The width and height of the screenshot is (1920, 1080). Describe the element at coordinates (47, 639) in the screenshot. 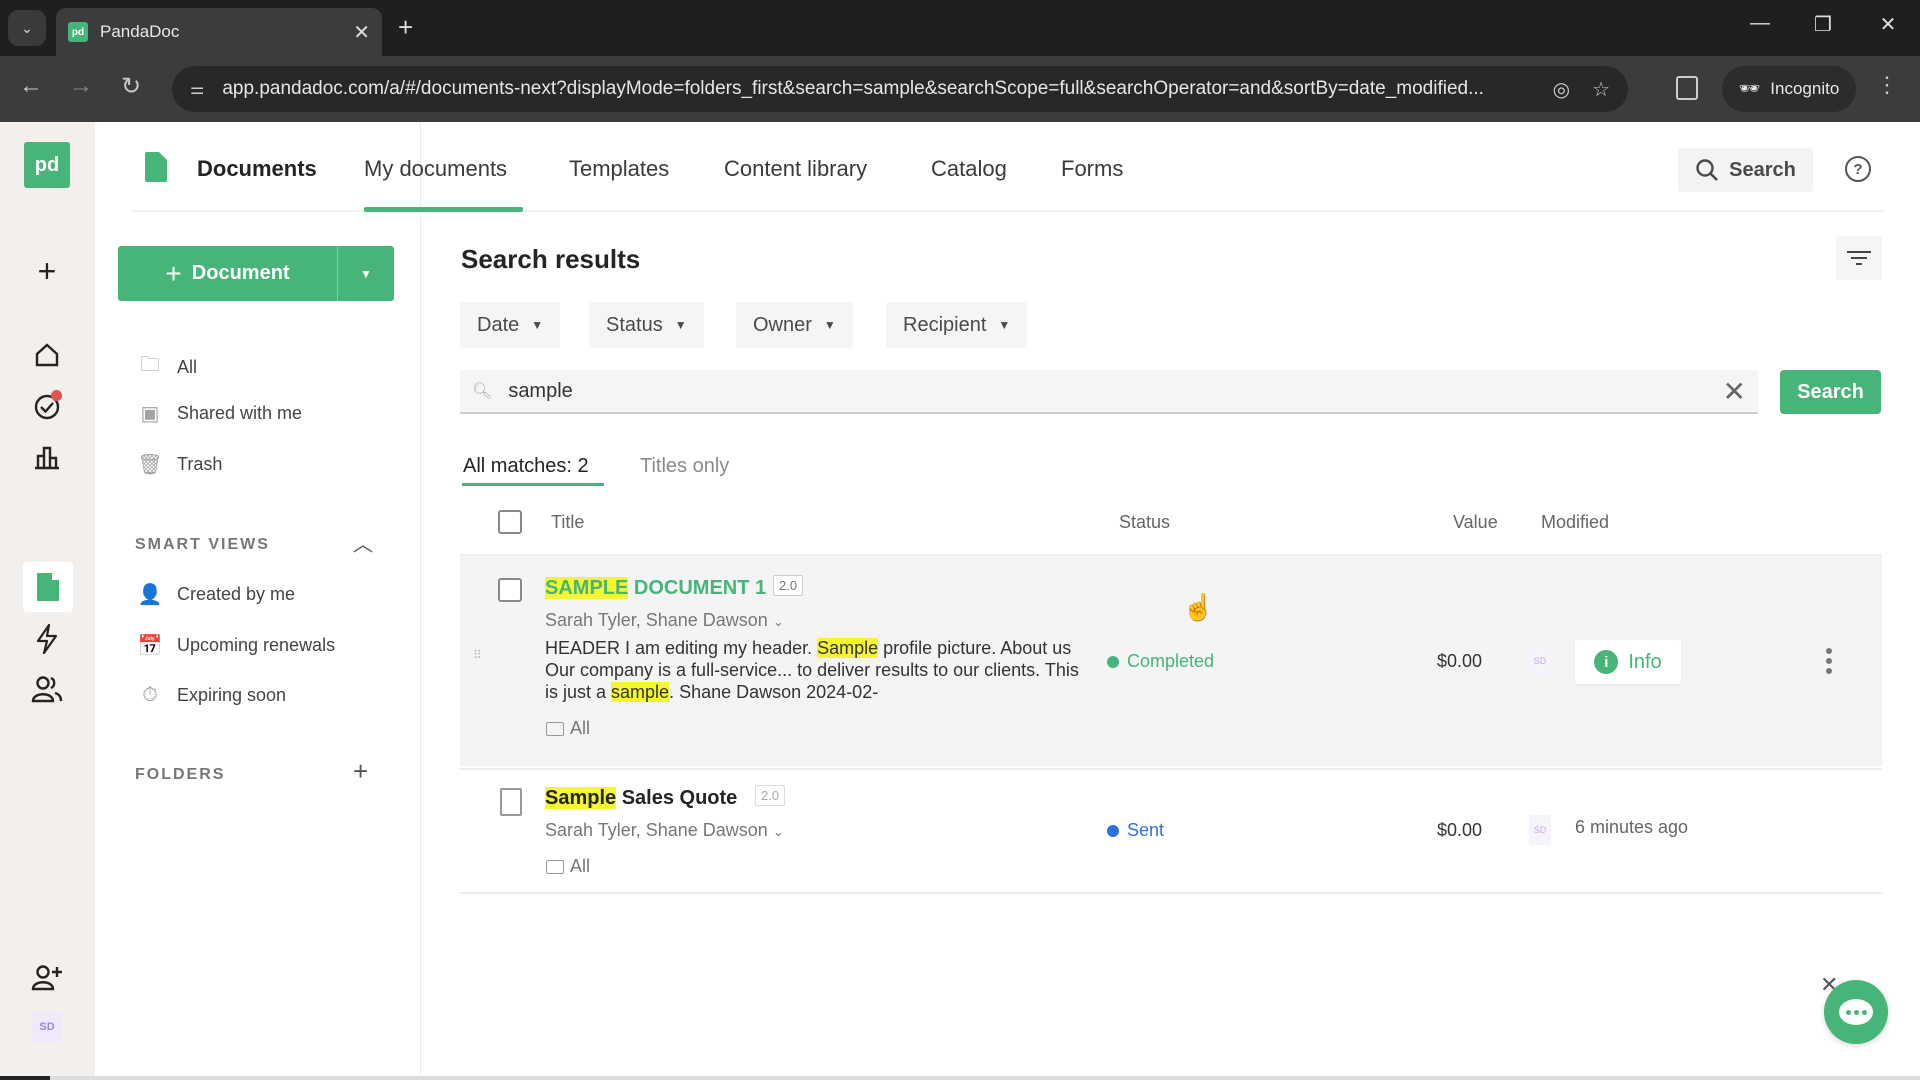

I see `automation-lightning-icon` at that location.